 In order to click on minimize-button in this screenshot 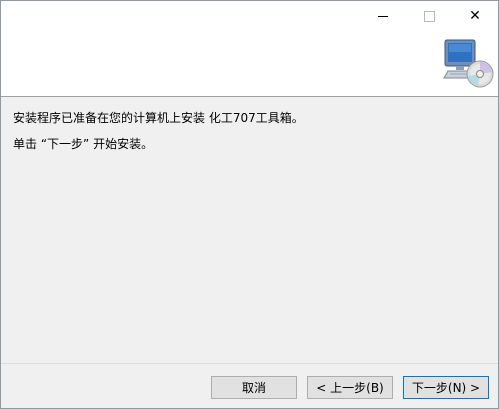, I will do `click(383, 16)`.